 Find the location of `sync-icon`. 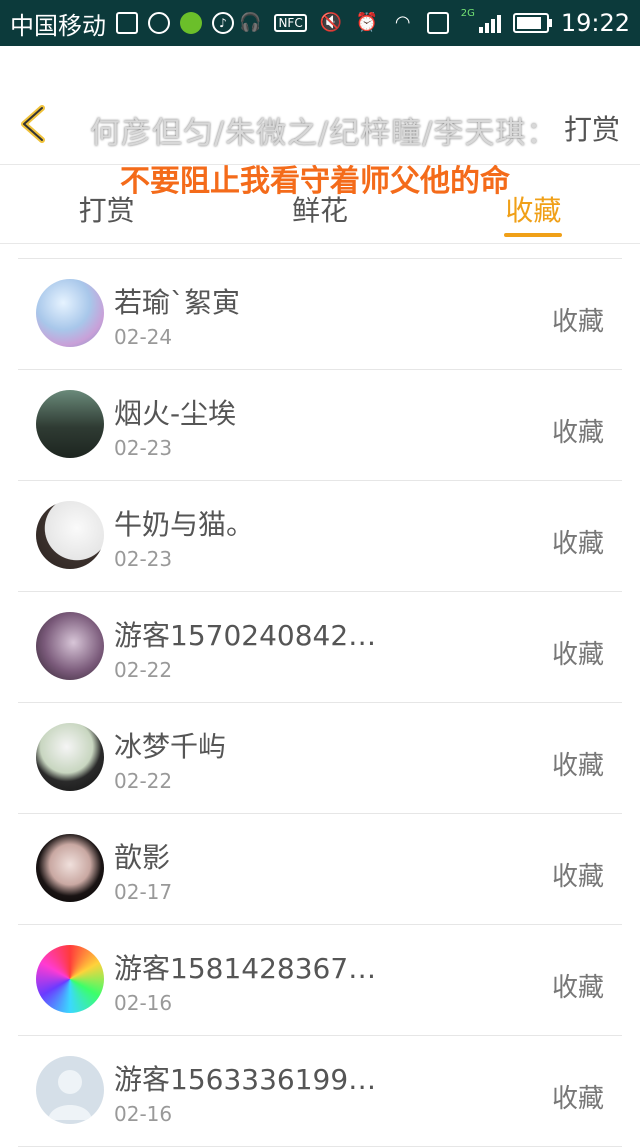

sync-icon is located at coordinates (159, 23).